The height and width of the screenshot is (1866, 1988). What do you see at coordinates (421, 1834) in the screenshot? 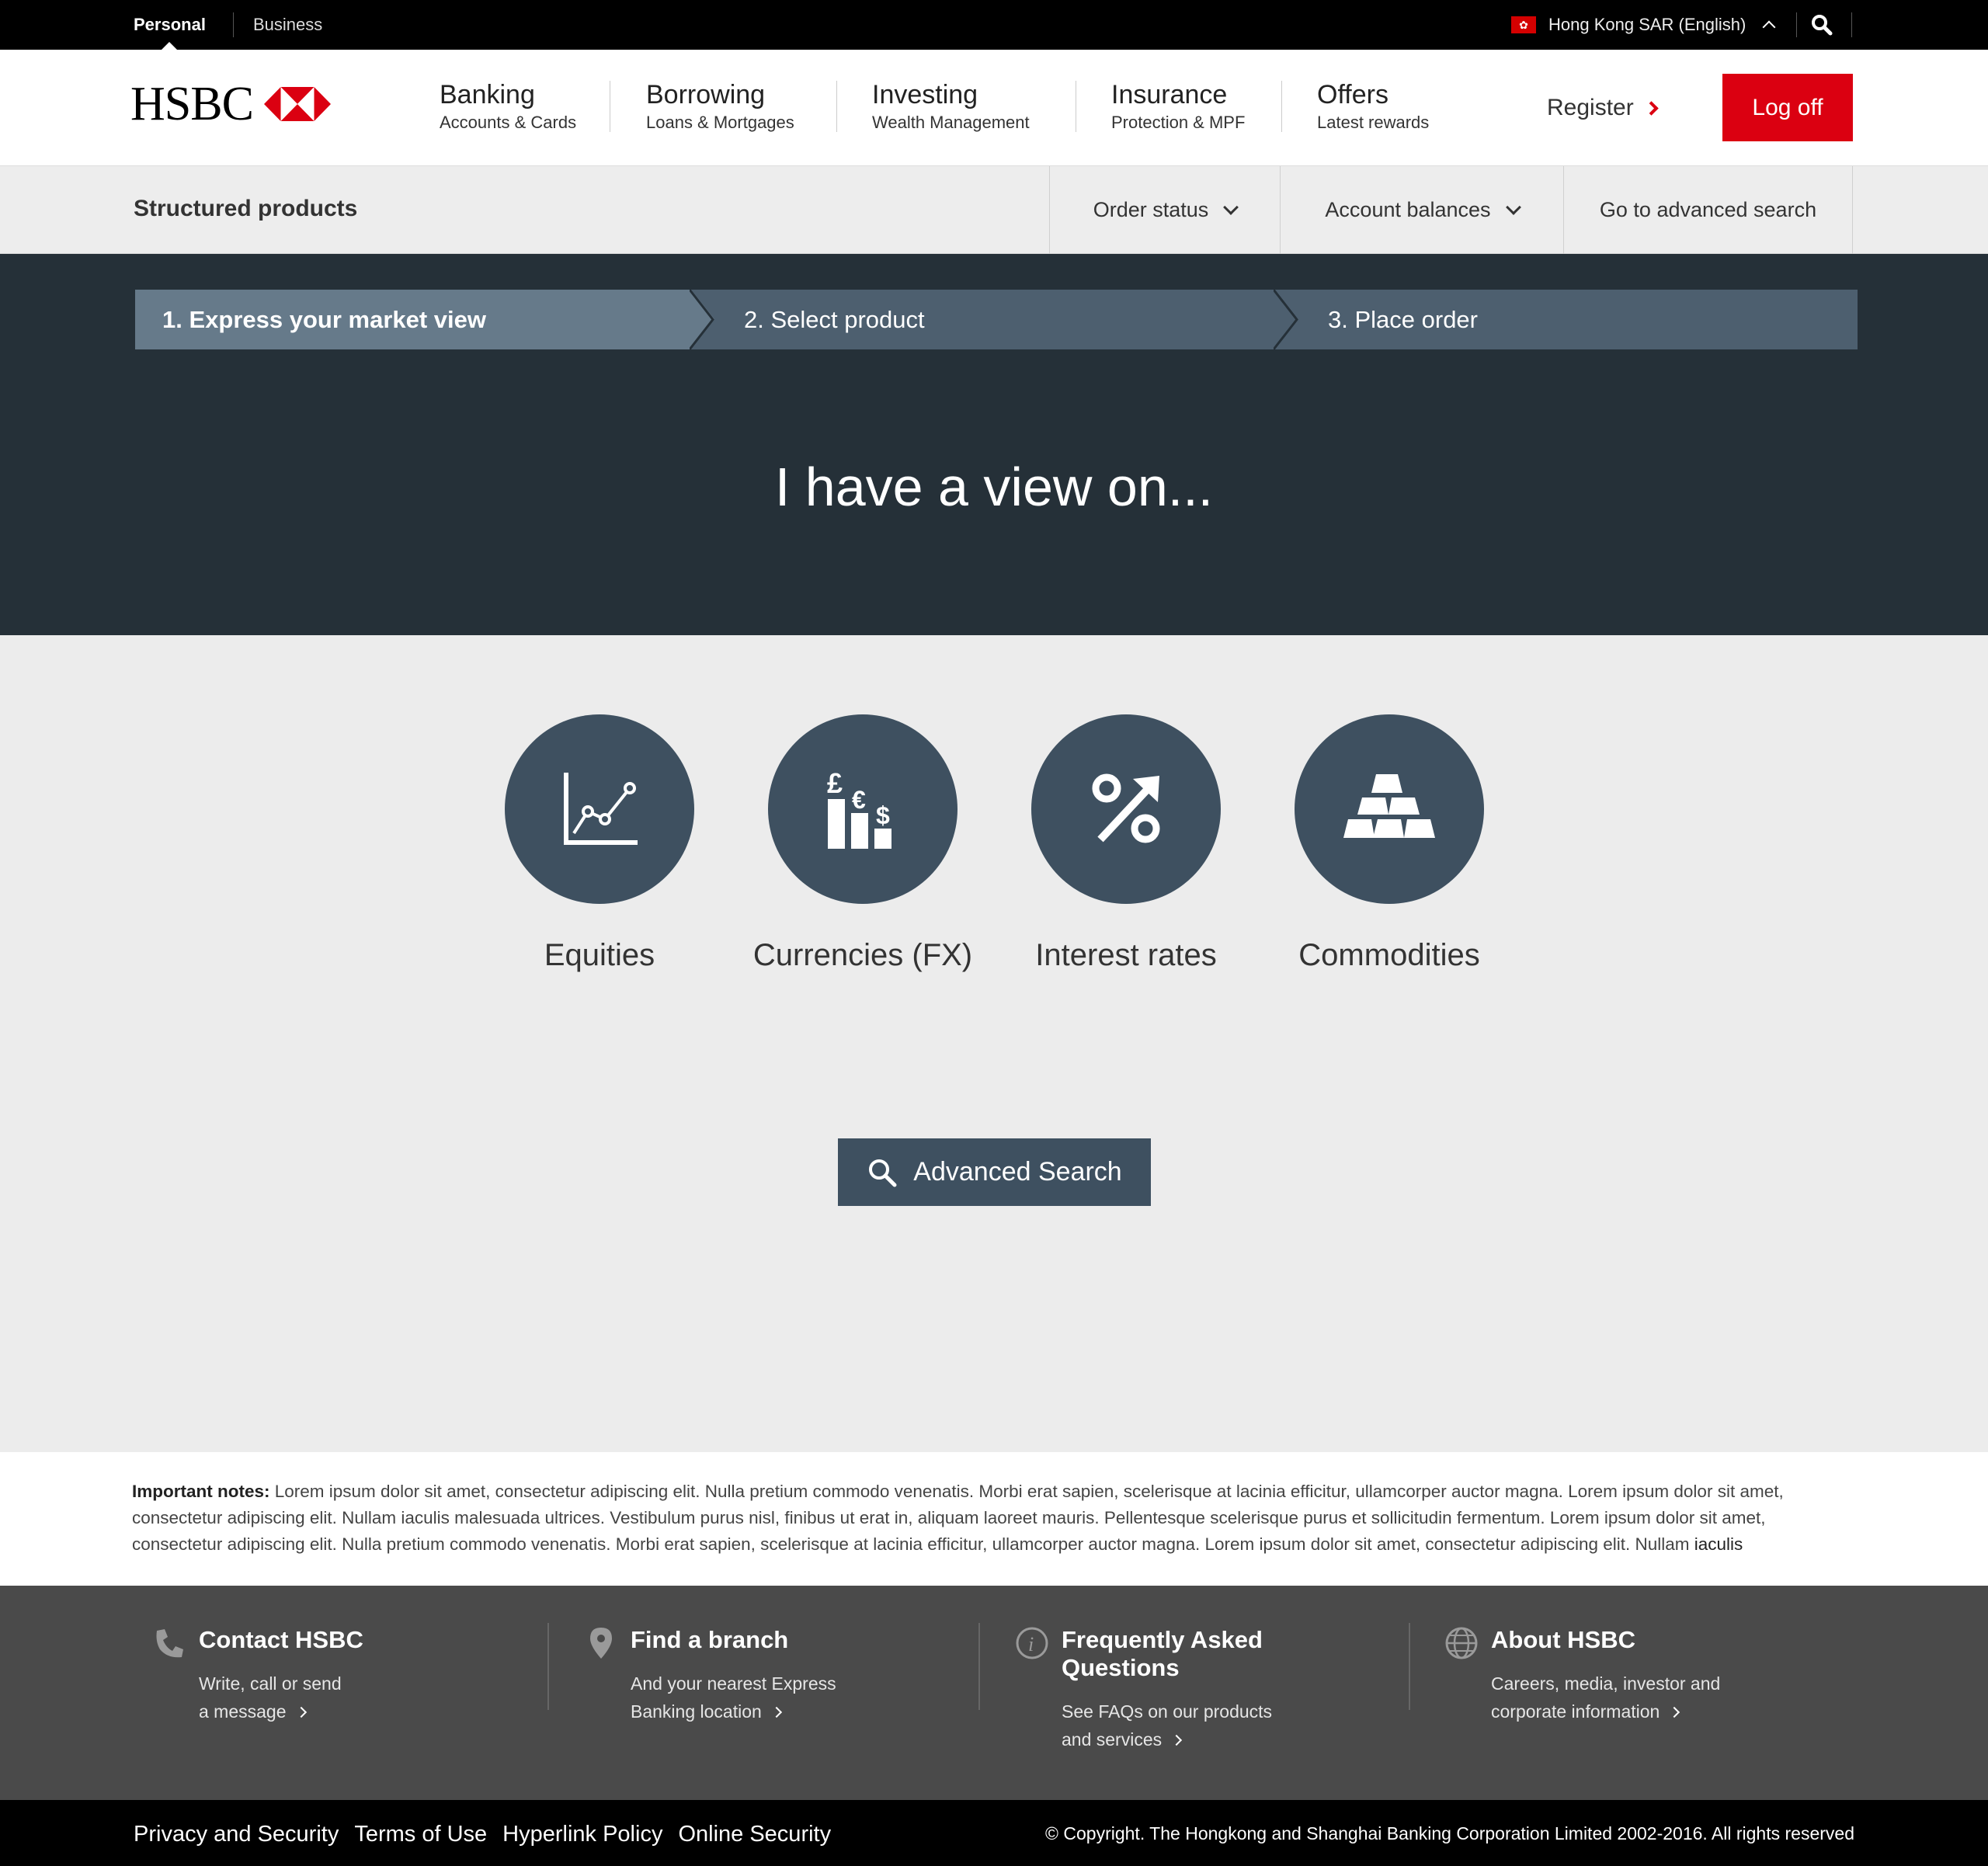
I see `terms-of-use-link: Terms of Use` at bounding box center [421, 1834].